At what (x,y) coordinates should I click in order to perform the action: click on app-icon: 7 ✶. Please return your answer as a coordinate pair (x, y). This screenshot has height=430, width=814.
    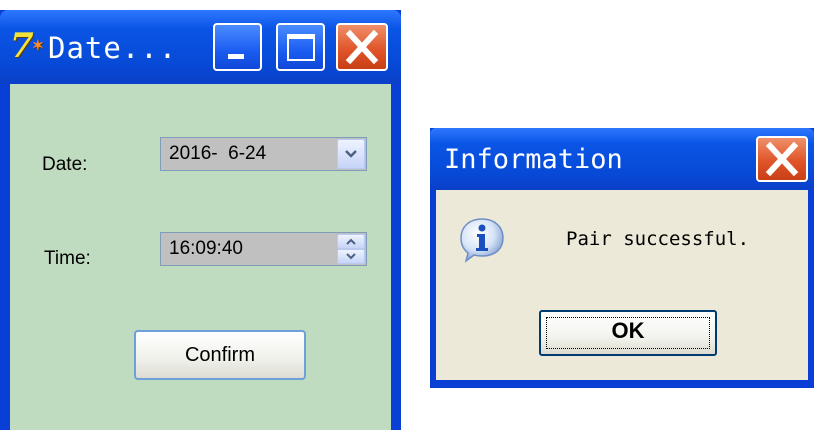
    Looking at the image, I should click on (27, 46).